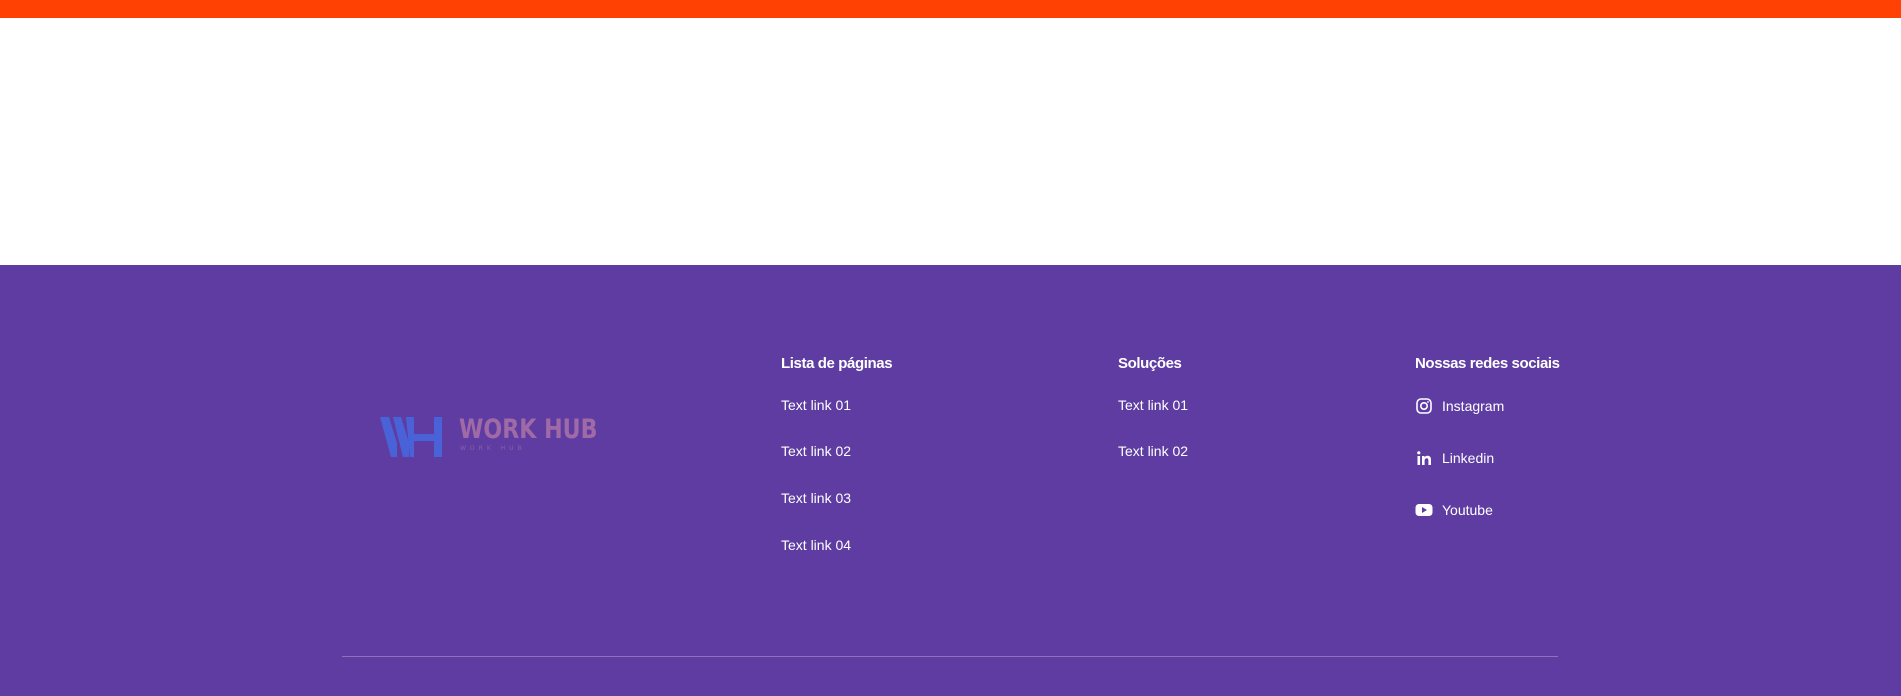 The height and width of the screenshot is (696, 1901). I want to click on youtube-icon, so click(1424, 510).